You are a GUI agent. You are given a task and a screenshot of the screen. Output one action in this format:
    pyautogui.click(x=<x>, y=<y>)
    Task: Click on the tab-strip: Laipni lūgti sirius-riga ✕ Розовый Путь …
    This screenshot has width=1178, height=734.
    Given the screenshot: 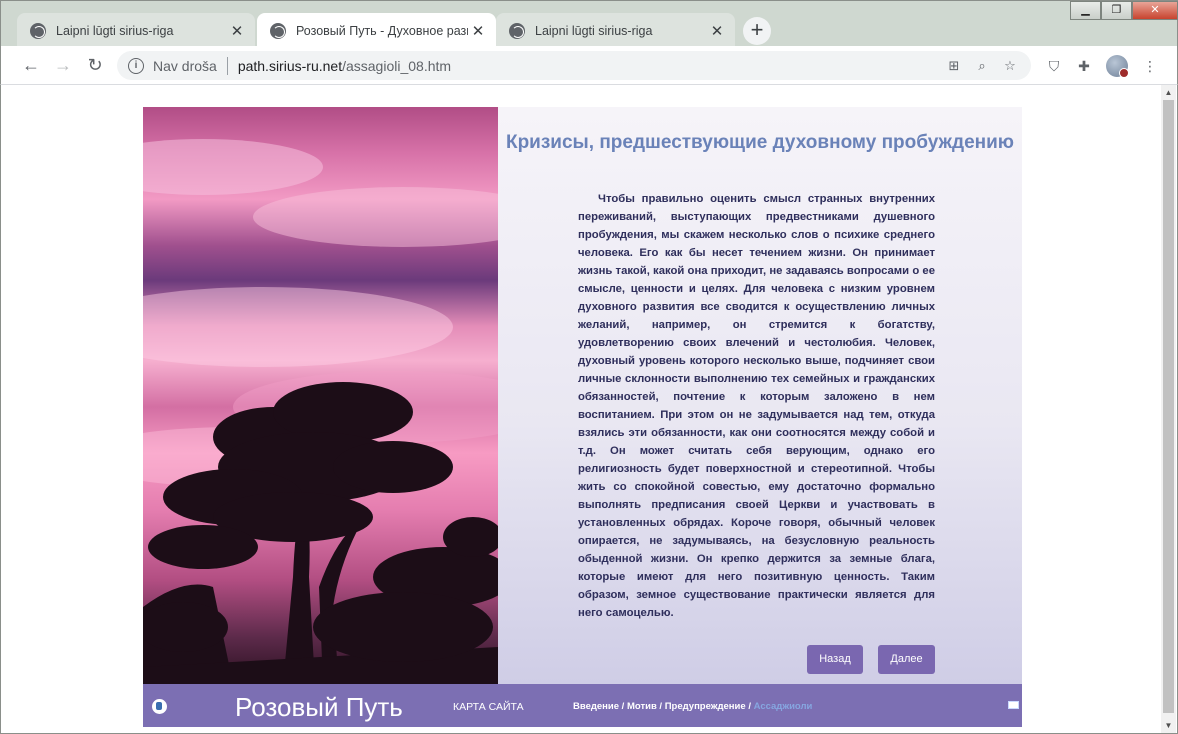 What is the action you would take?
    pyautogui.click(x=589, y=24)
    